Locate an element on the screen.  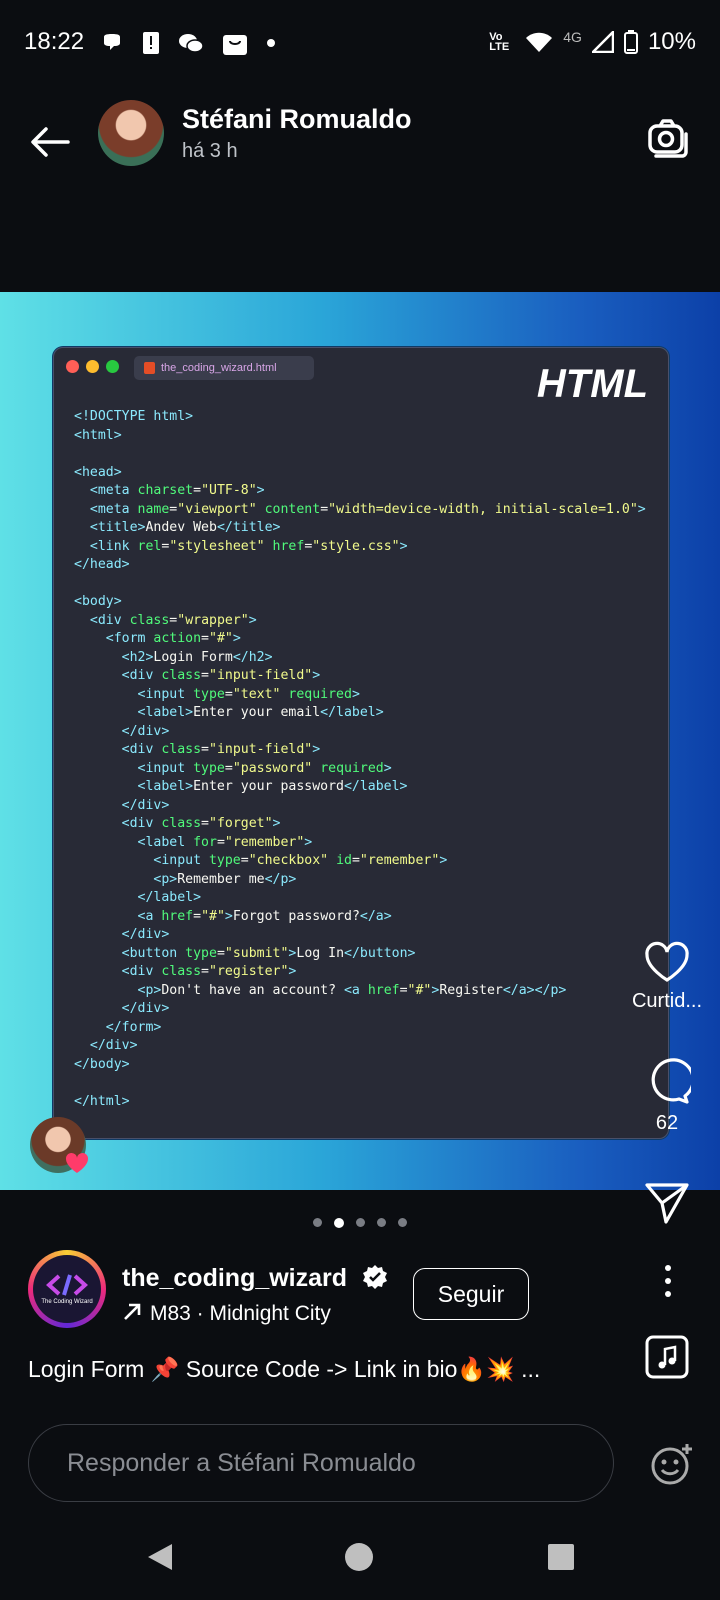
code-line: <input type="checkbox" id="remember"> is located at coordinates (300, 860).